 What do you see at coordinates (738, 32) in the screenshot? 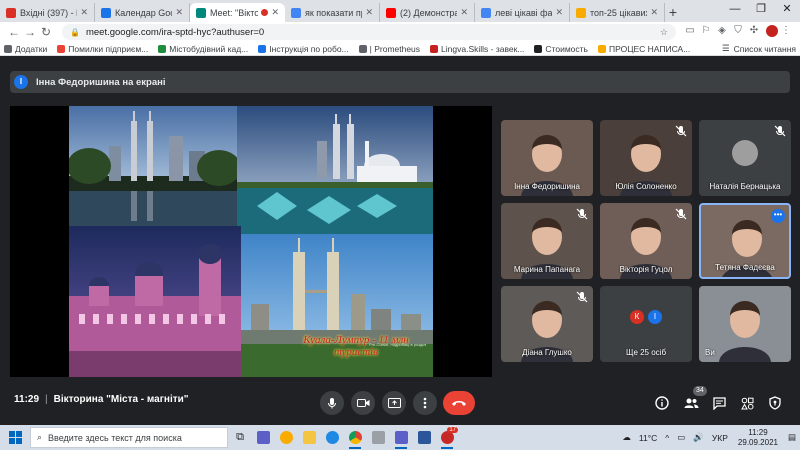
I see `shield-extension-icon: ⛉` at bounding box center [738, 32].